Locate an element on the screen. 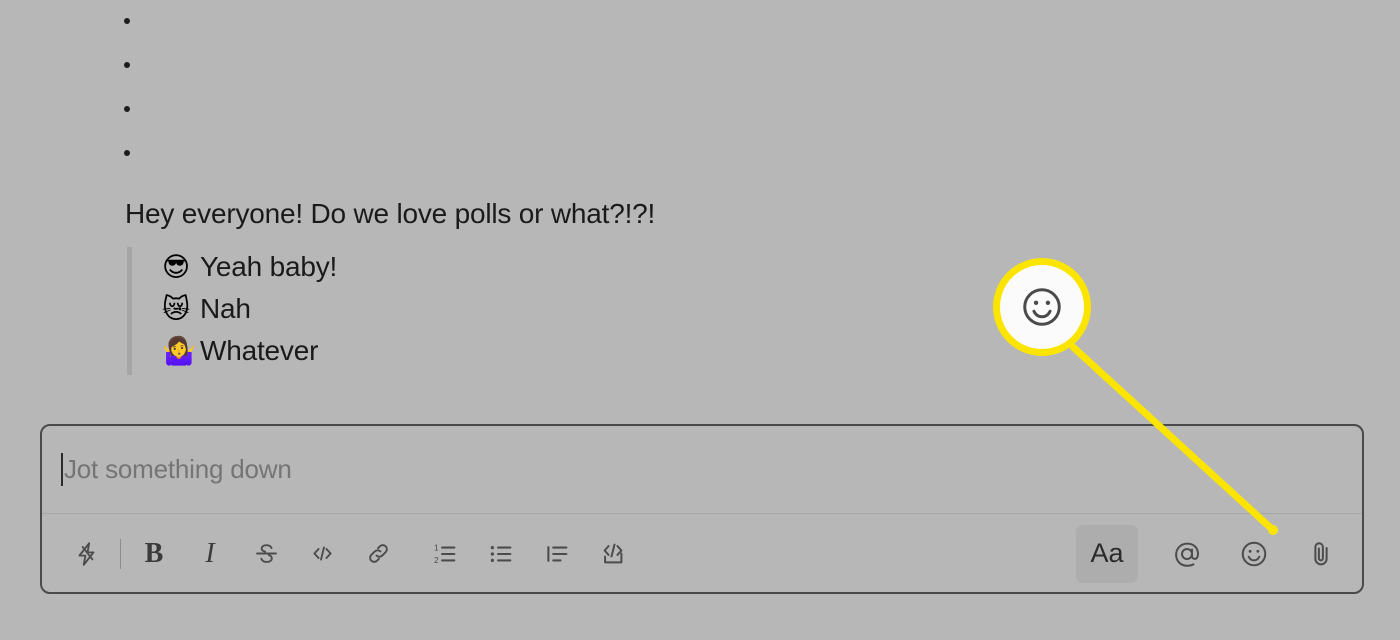 The height and width of the screenshot is (640, 1400). mention-button is located at coordinates (1187, 554).